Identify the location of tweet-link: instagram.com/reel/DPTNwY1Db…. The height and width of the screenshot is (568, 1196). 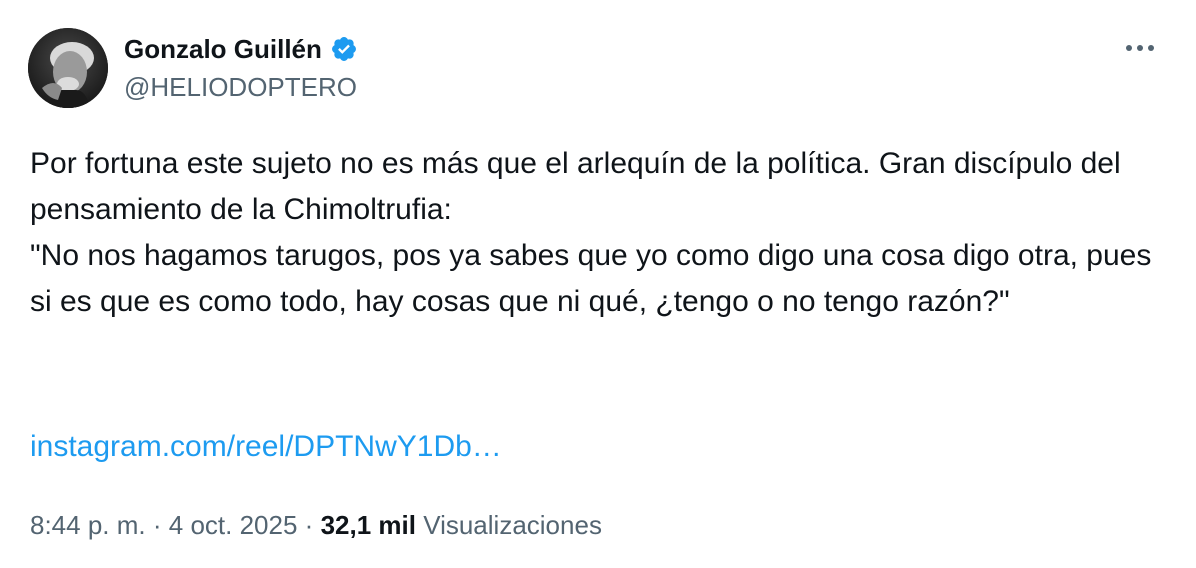
(266, 447).